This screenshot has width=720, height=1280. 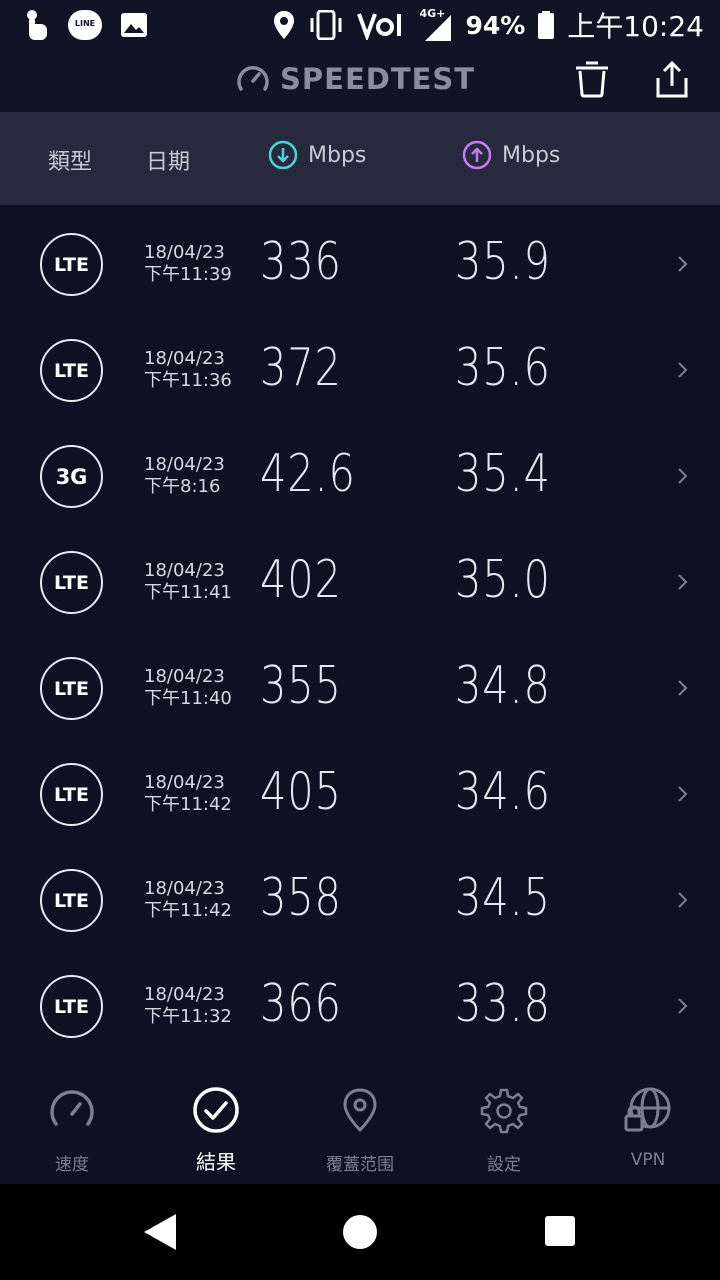 What do you see at coordinates (360, 901) in the screenshot?
I see `result-row: LTE 18/04/23 下午11:42 358 34.5` at bounding box center [360, 901].